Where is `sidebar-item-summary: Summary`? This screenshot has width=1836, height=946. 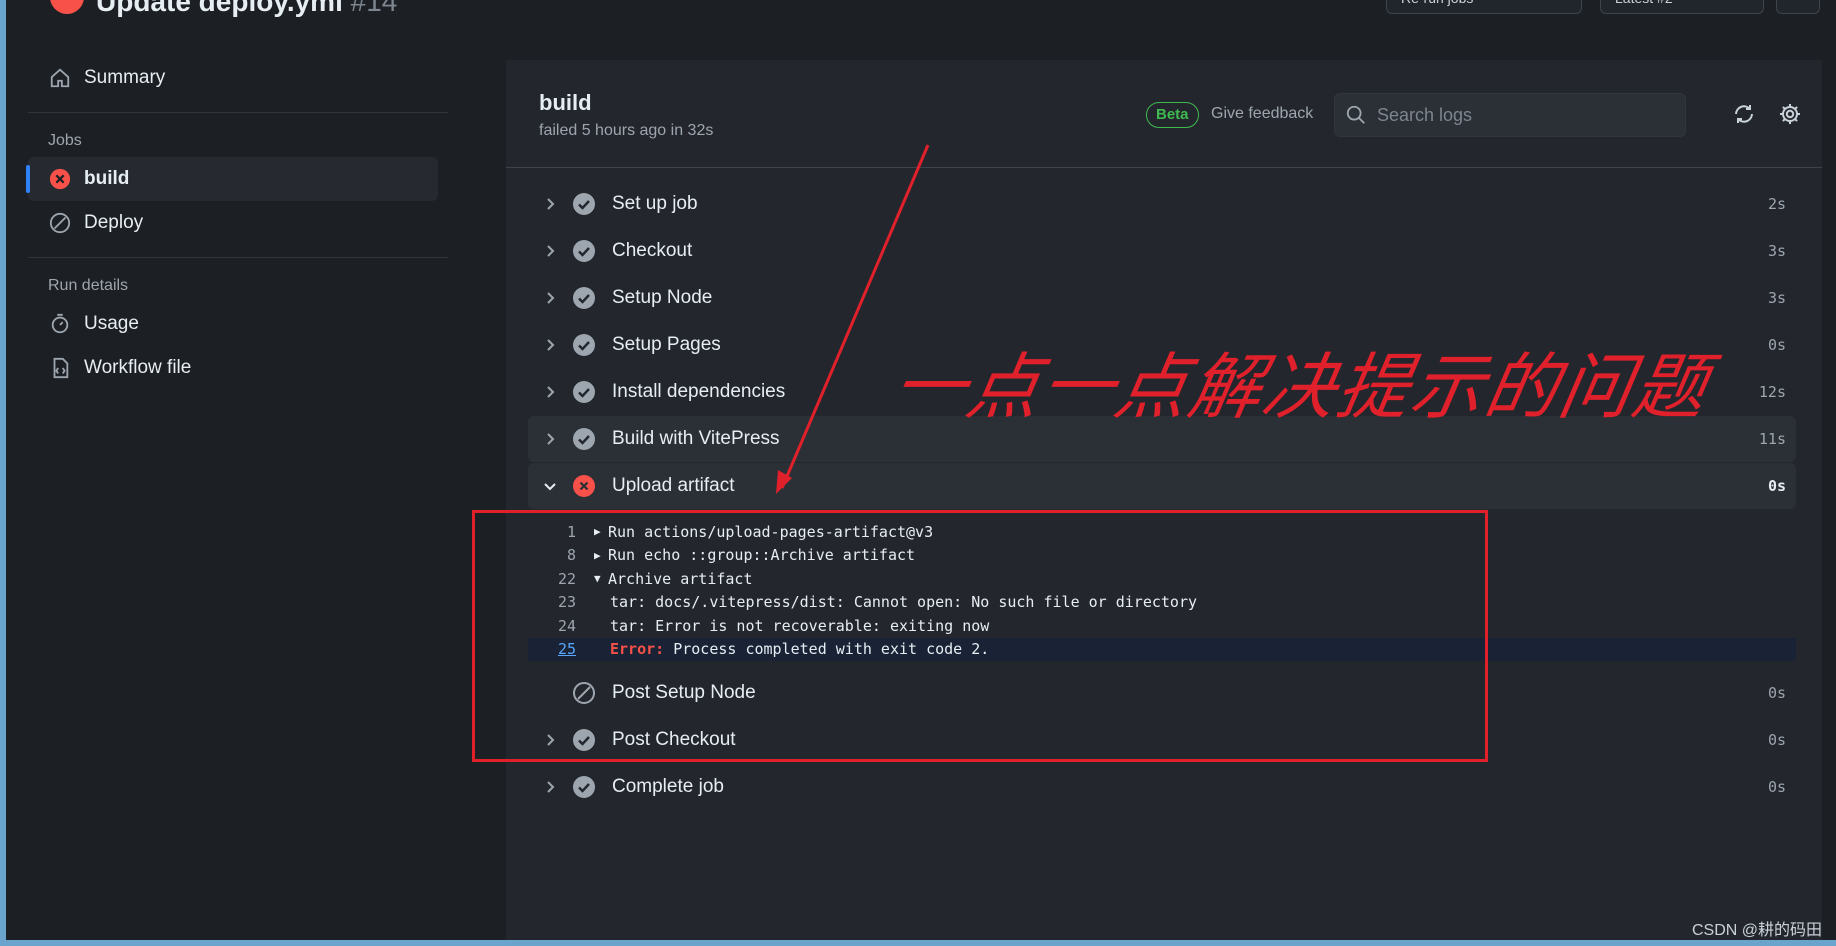 sidebar-item-summary: Summary is located at coordinates (243, 78).